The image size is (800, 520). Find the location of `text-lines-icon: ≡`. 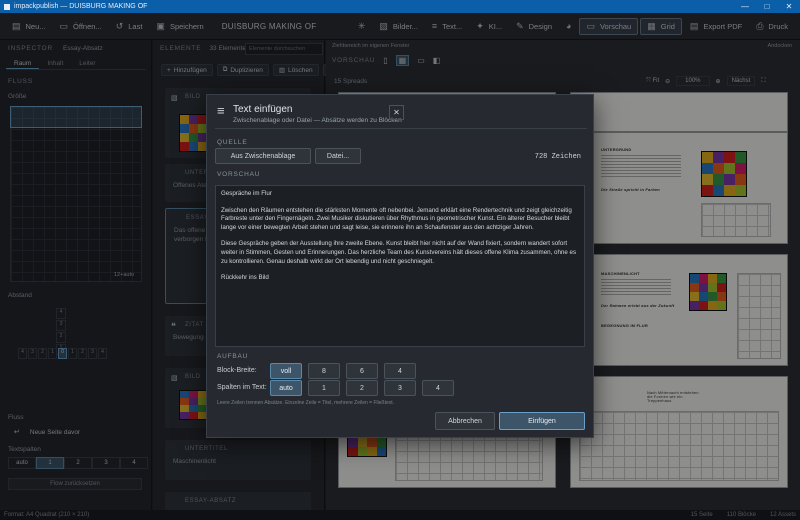

text-lines-icon: ≡ is located at coordinates (221, 110).